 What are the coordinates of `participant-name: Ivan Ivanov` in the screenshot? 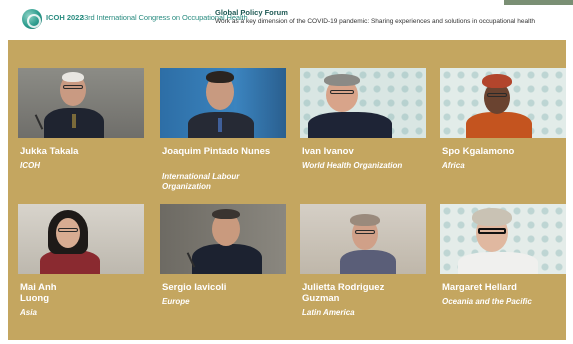 It's located at (328, 151).